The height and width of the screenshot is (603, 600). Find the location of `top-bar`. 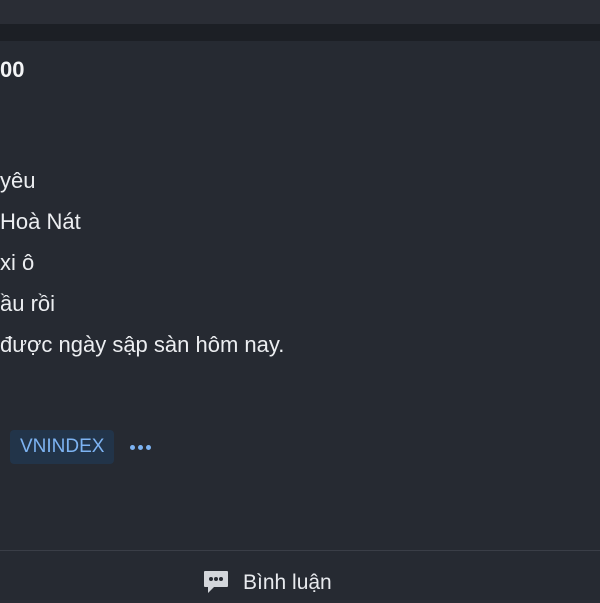

top-bar is located at coordinates (300, 12).